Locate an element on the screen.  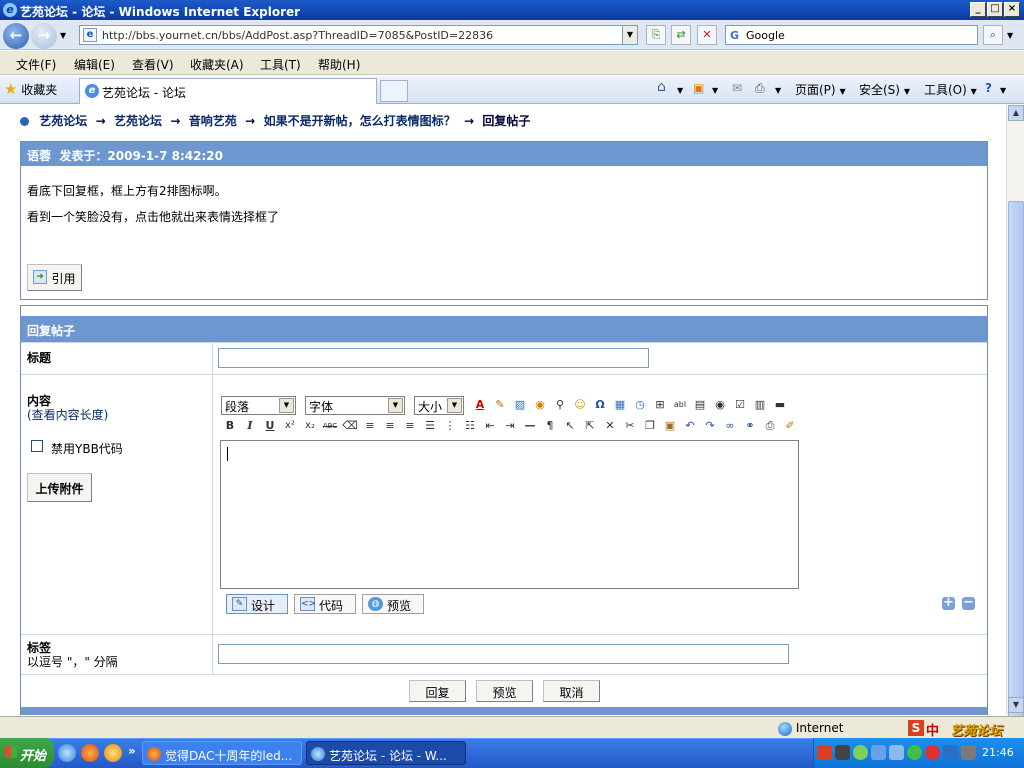
submit-reply-button: 回复 is located at coordinates (437, 691).